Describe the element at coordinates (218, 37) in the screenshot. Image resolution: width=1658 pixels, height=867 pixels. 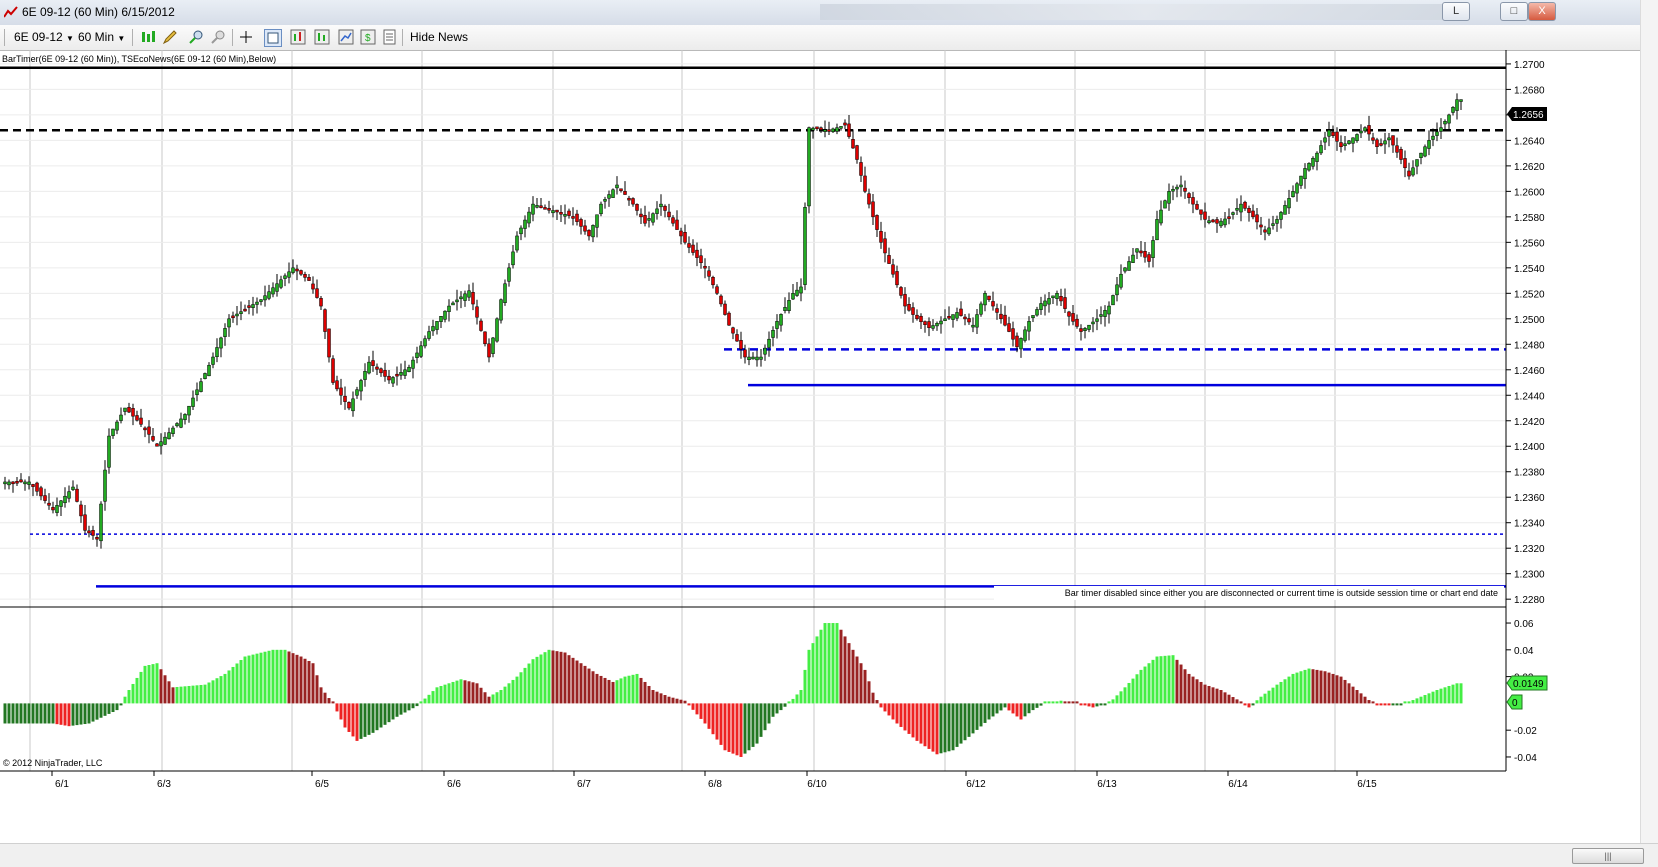
I see `zoom-out-icon` at that location.